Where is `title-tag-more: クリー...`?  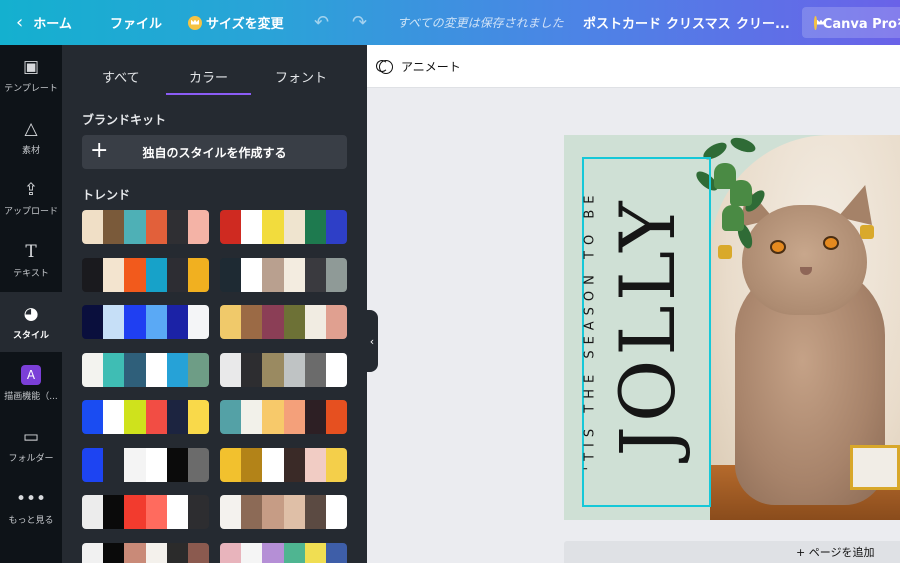 title-tag-more: クリー... is located at coordinates (763, 22).